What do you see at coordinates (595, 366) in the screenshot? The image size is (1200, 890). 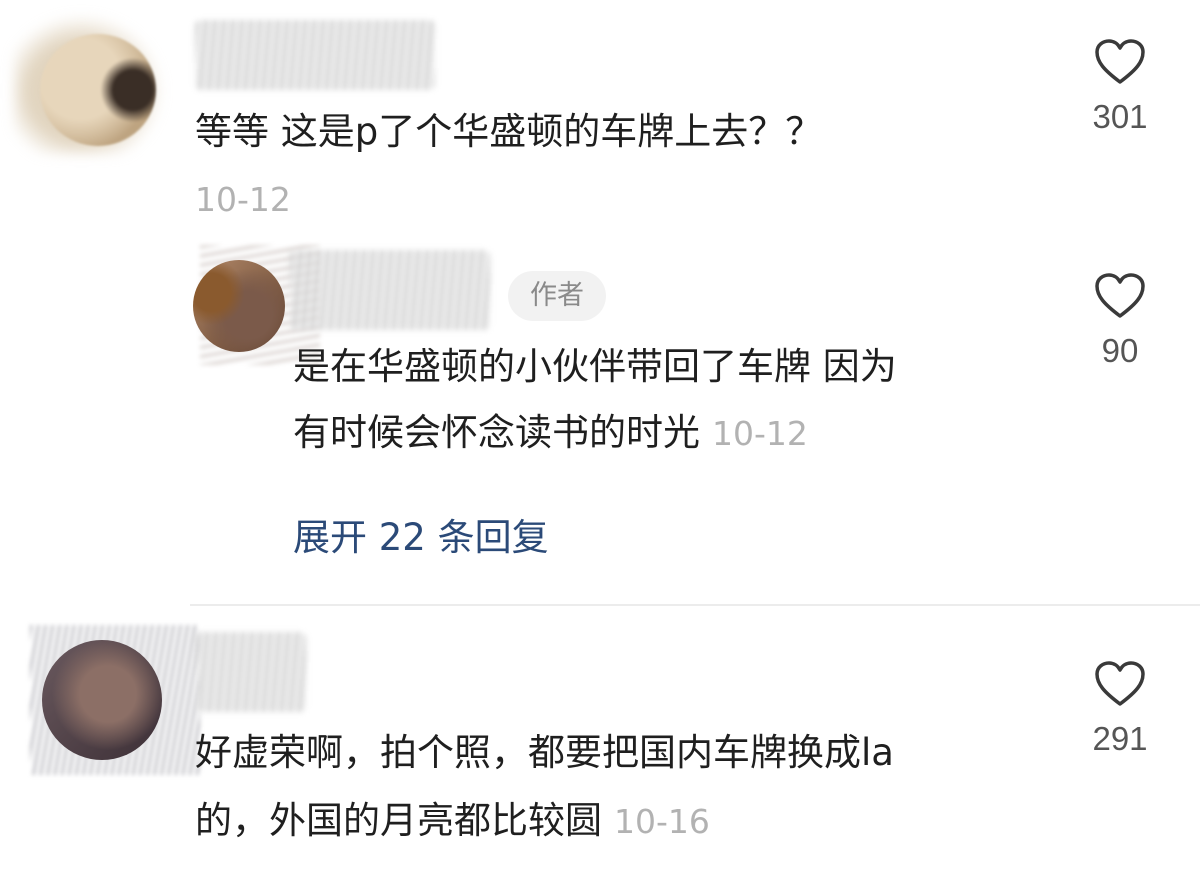 I see `reply-text-line-1: 是在华盛顿的小伙伴带回了车牌 因为` at bounding box center [595, 366].